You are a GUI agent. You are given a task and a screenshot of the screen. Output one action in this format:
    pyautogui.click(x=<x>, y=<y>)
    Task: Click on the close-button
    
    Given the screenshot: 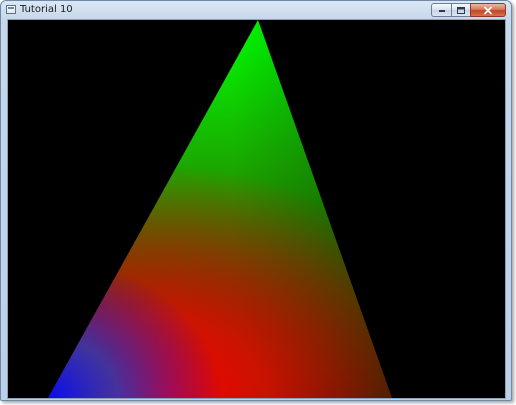 What is the action you would take?
    pyautogui.click(x=488, y=10)
    